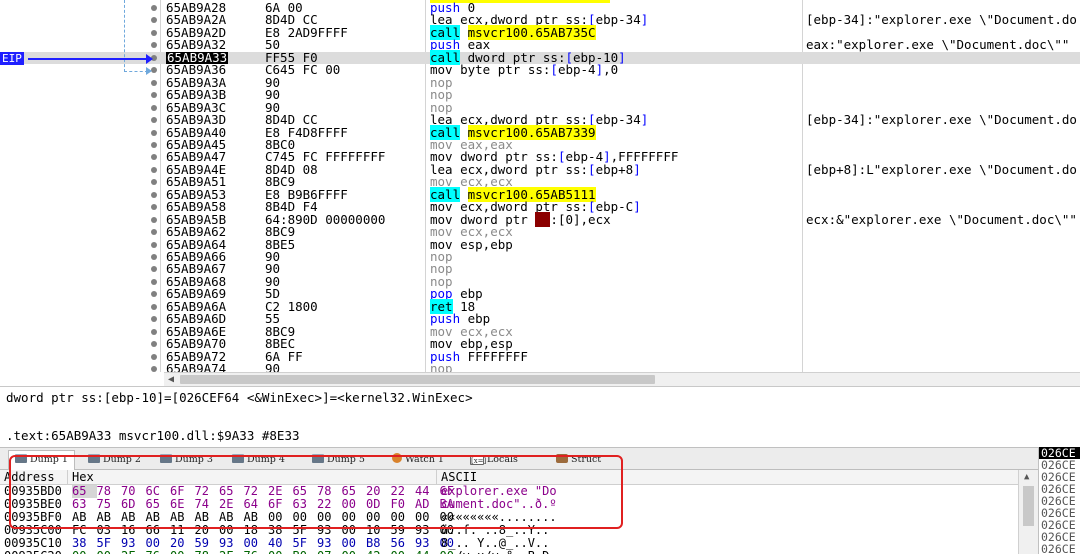  I want to click on stack-row: 026CE, so click(1058, 548).